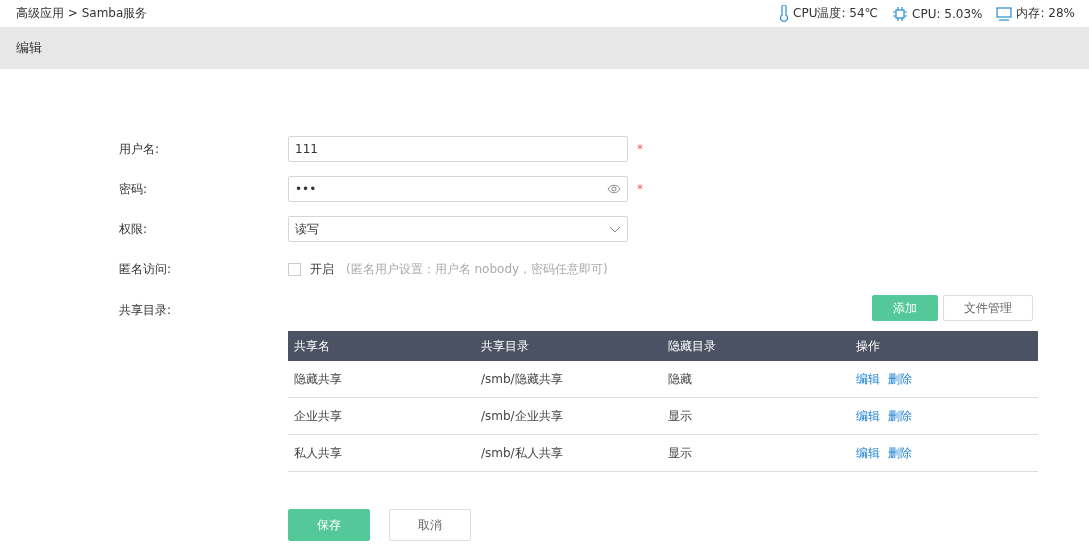  What do you see at coordinates (836, 13) in the screenshot?
I see `status-reading: CPU温度: 54℃` at bounding box center [836, 13].